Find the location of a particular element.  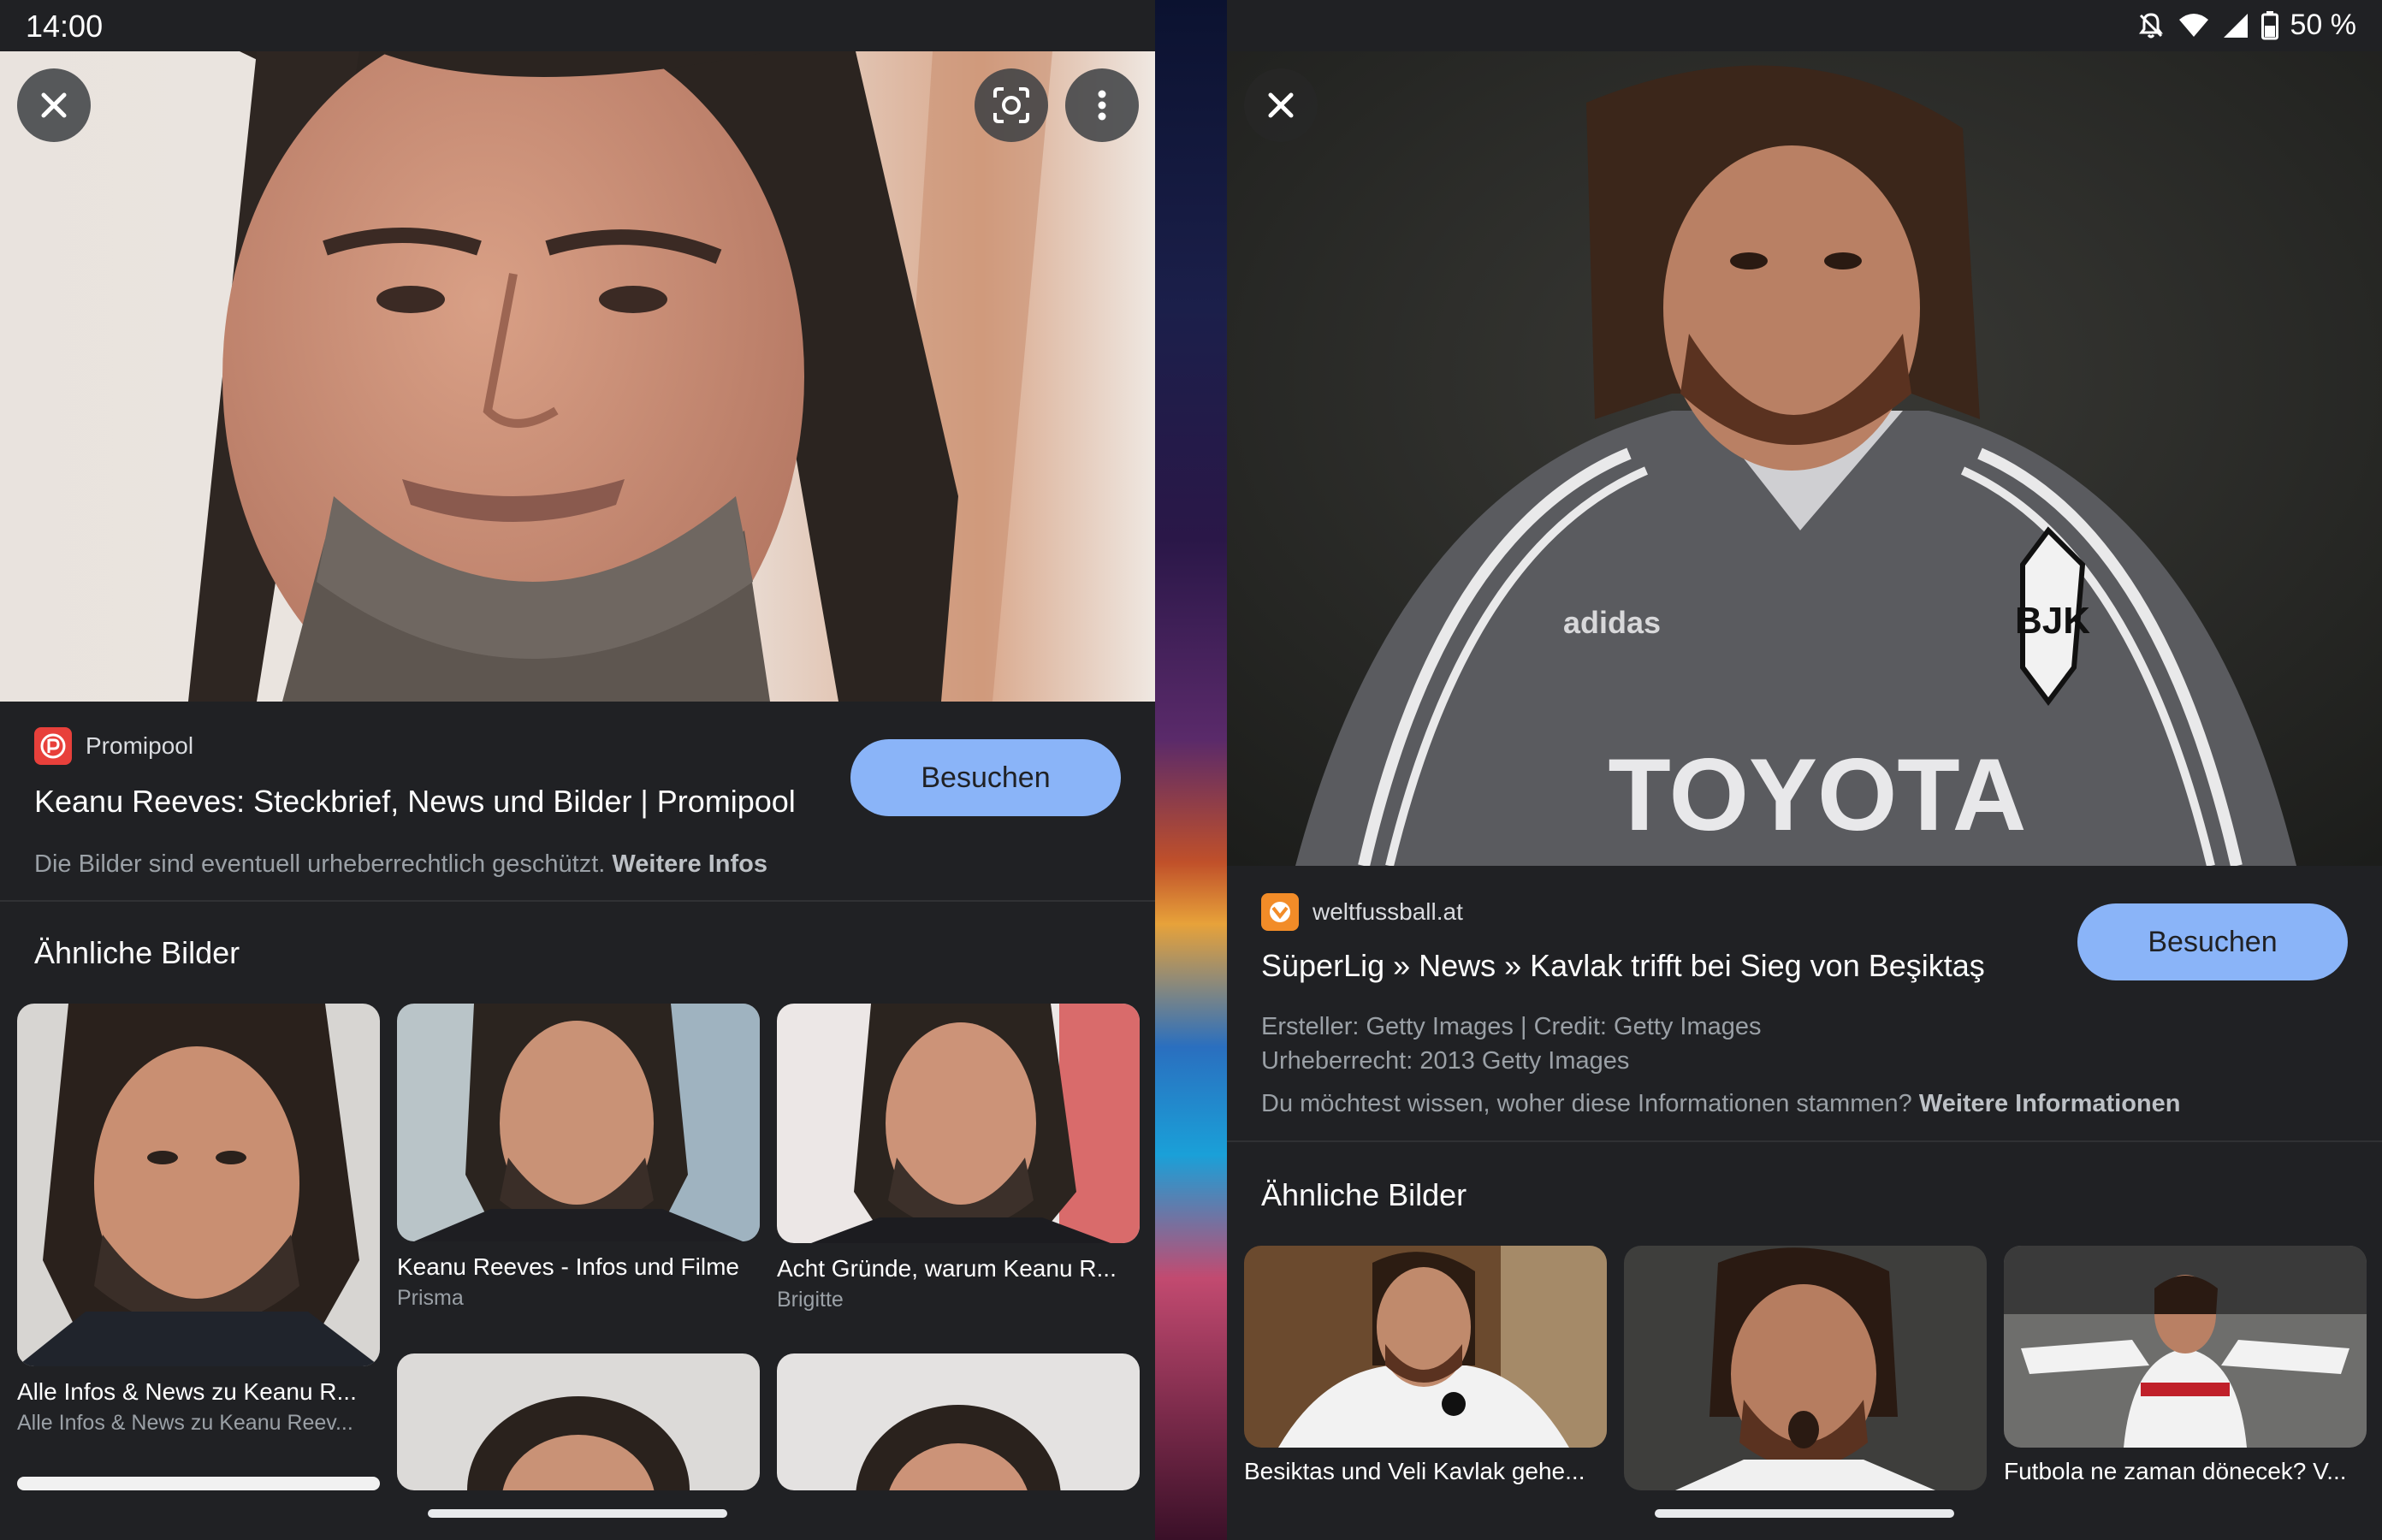

weltfussball-icon is located at coordinates (1280, 912).